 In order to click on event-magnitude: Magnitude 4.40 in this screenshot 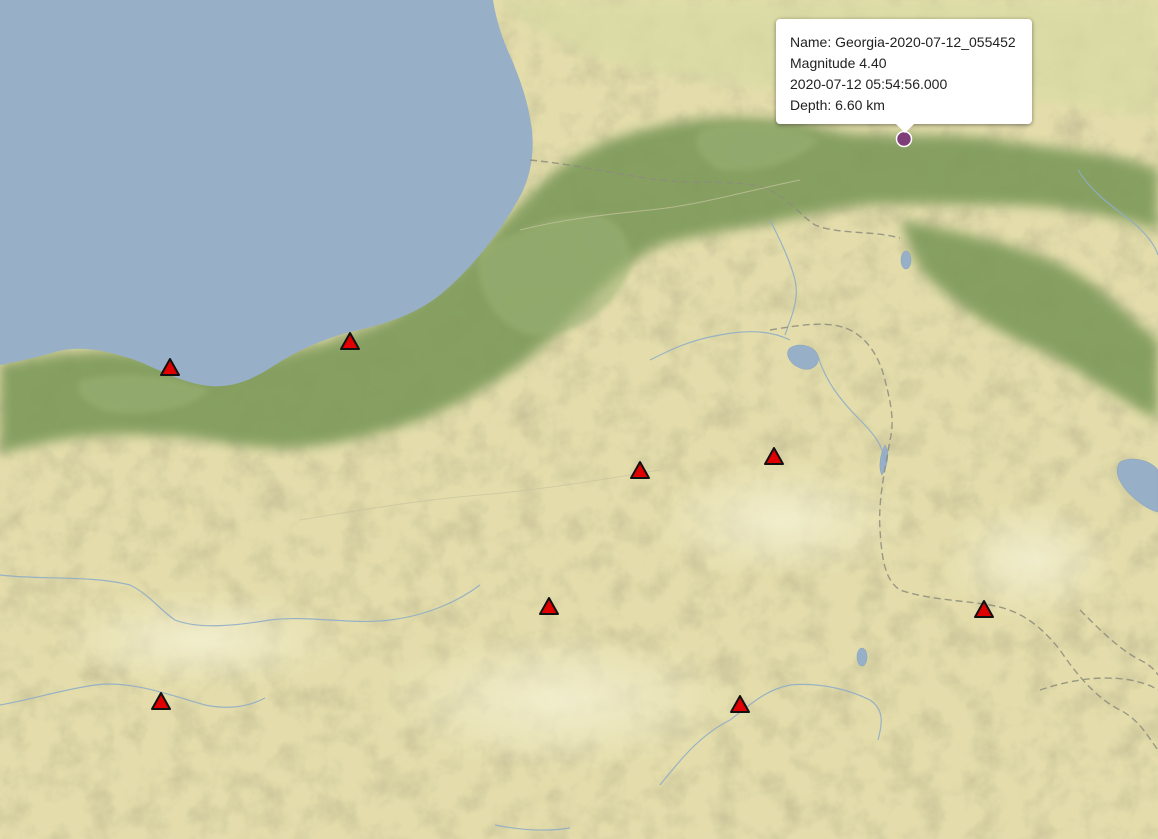, I will do `click(838, 63)`.